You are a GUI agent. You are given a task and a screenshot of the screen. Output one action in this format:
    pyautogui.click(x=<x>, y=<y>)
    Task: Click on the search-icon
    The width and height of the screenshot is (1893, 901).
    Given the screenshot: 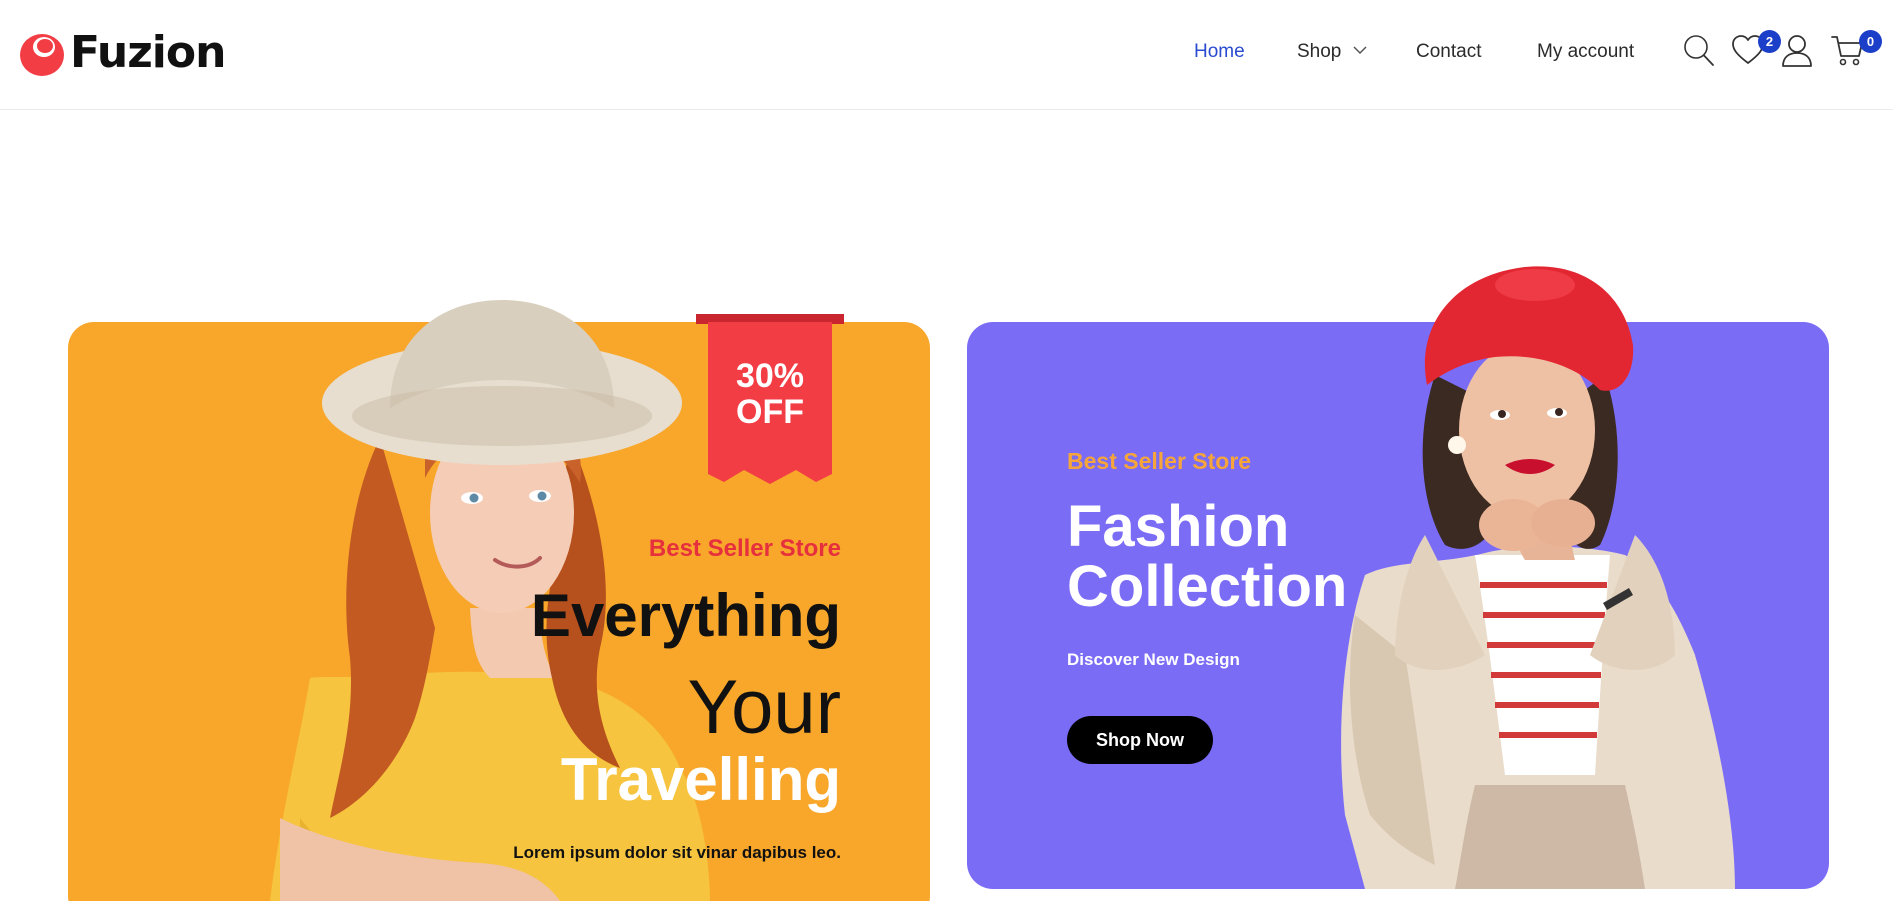 What is the action you would take?
    pyautogui.click(x=1699, y=50)
    